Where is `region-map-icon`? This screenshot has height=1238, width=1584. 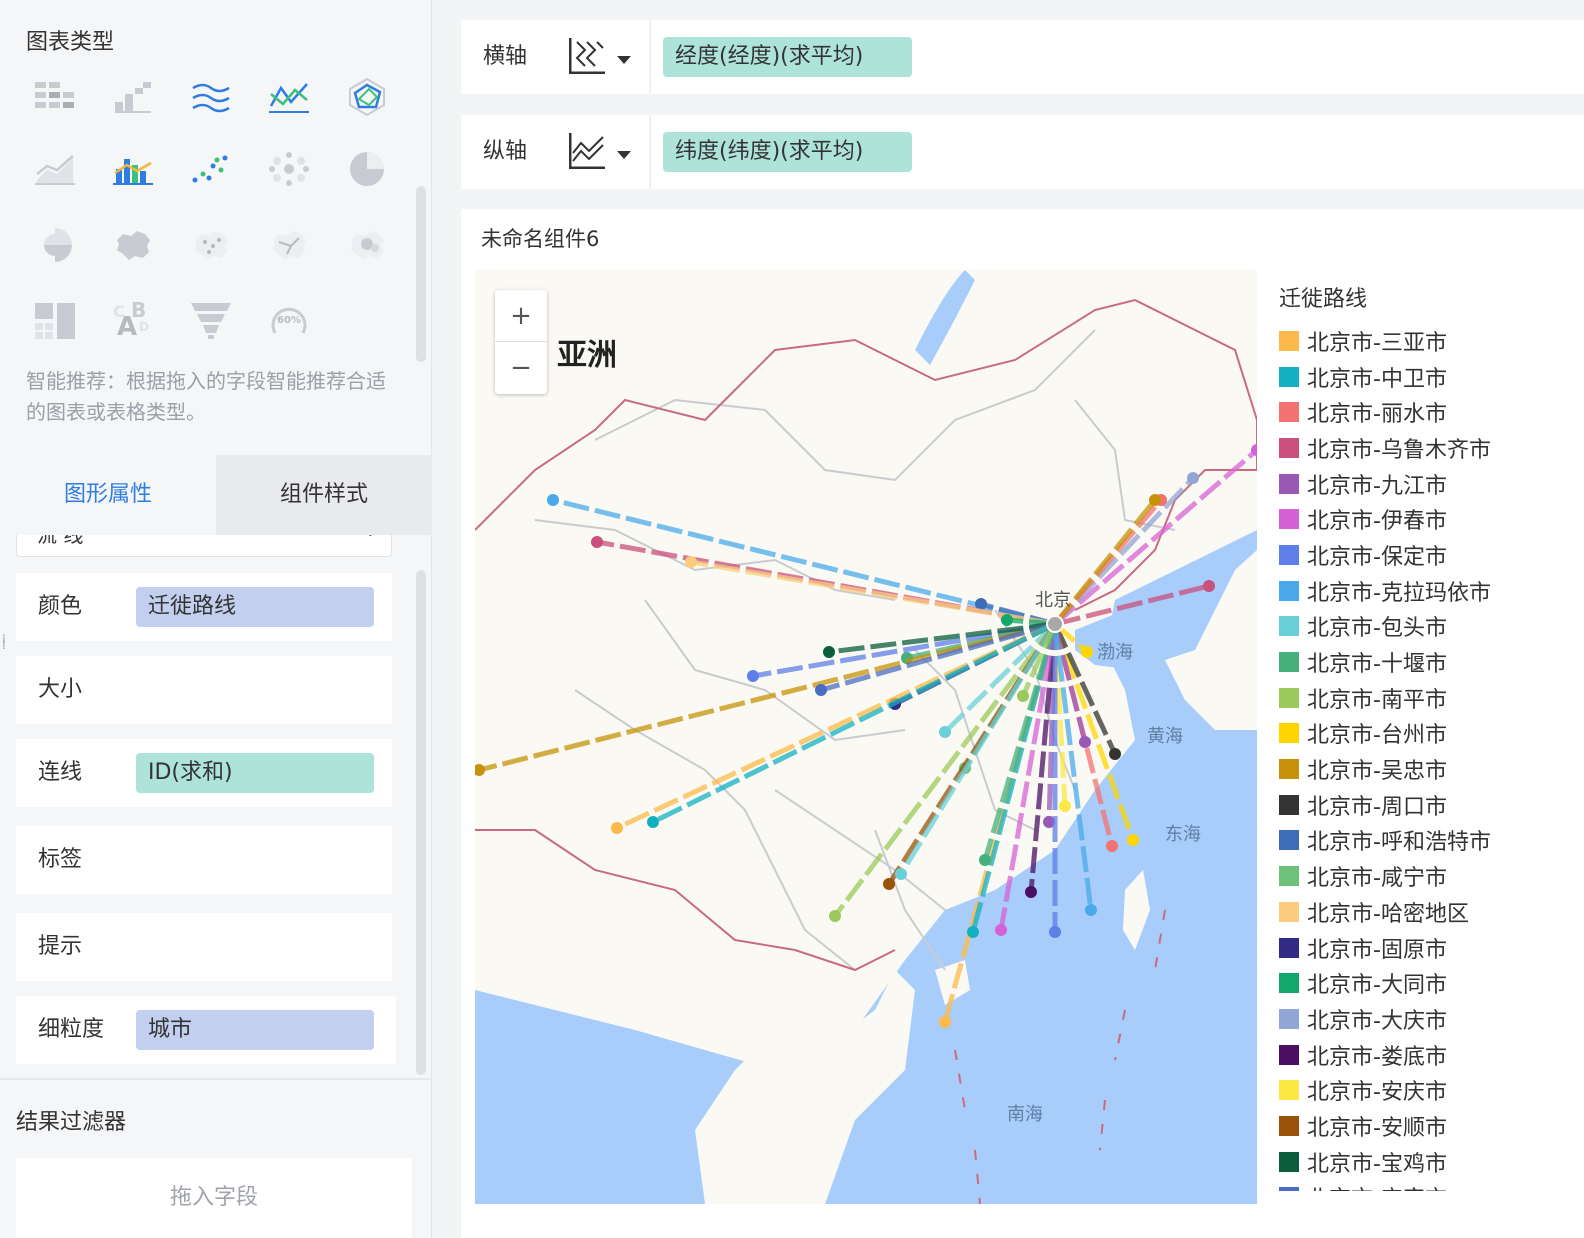
region-map-icon is located at coordinates (133, 245).